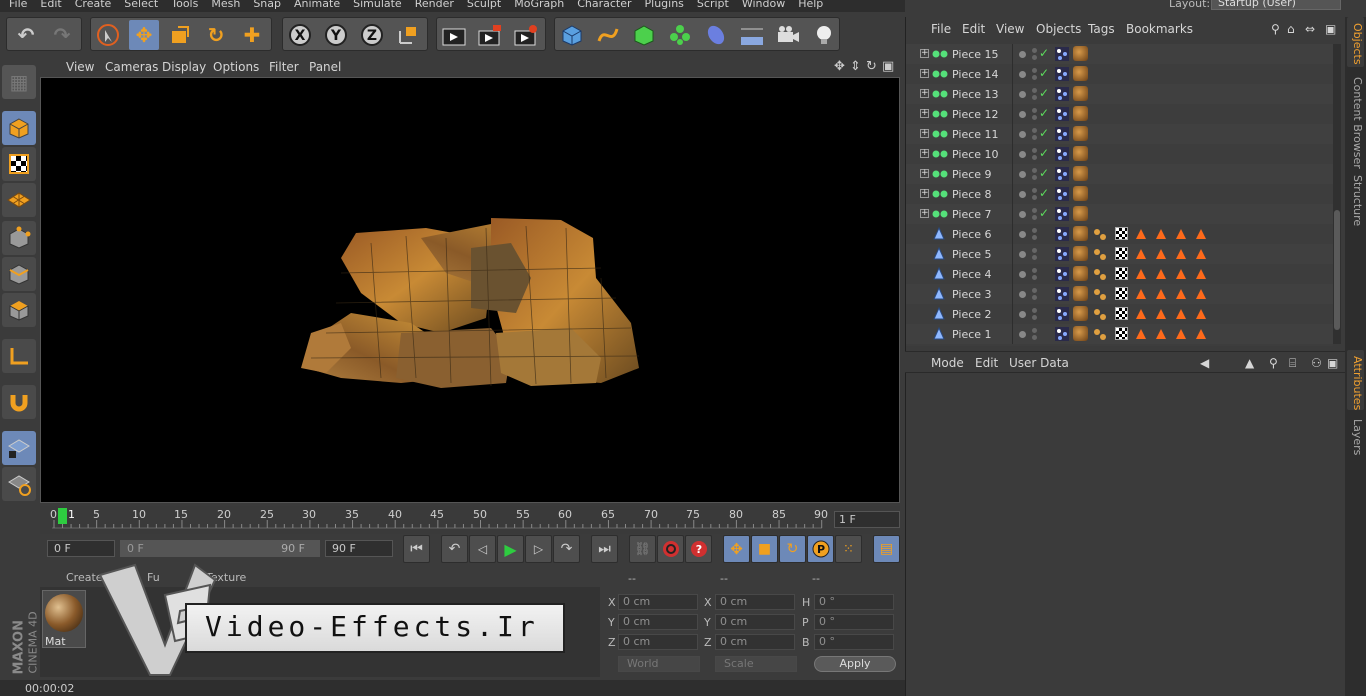 This screenshot has height=696, width=1366. What do you see at coordinates (608, 35) in the screenshot?
I see `add-spline-button` at bounding box center [608, 35].